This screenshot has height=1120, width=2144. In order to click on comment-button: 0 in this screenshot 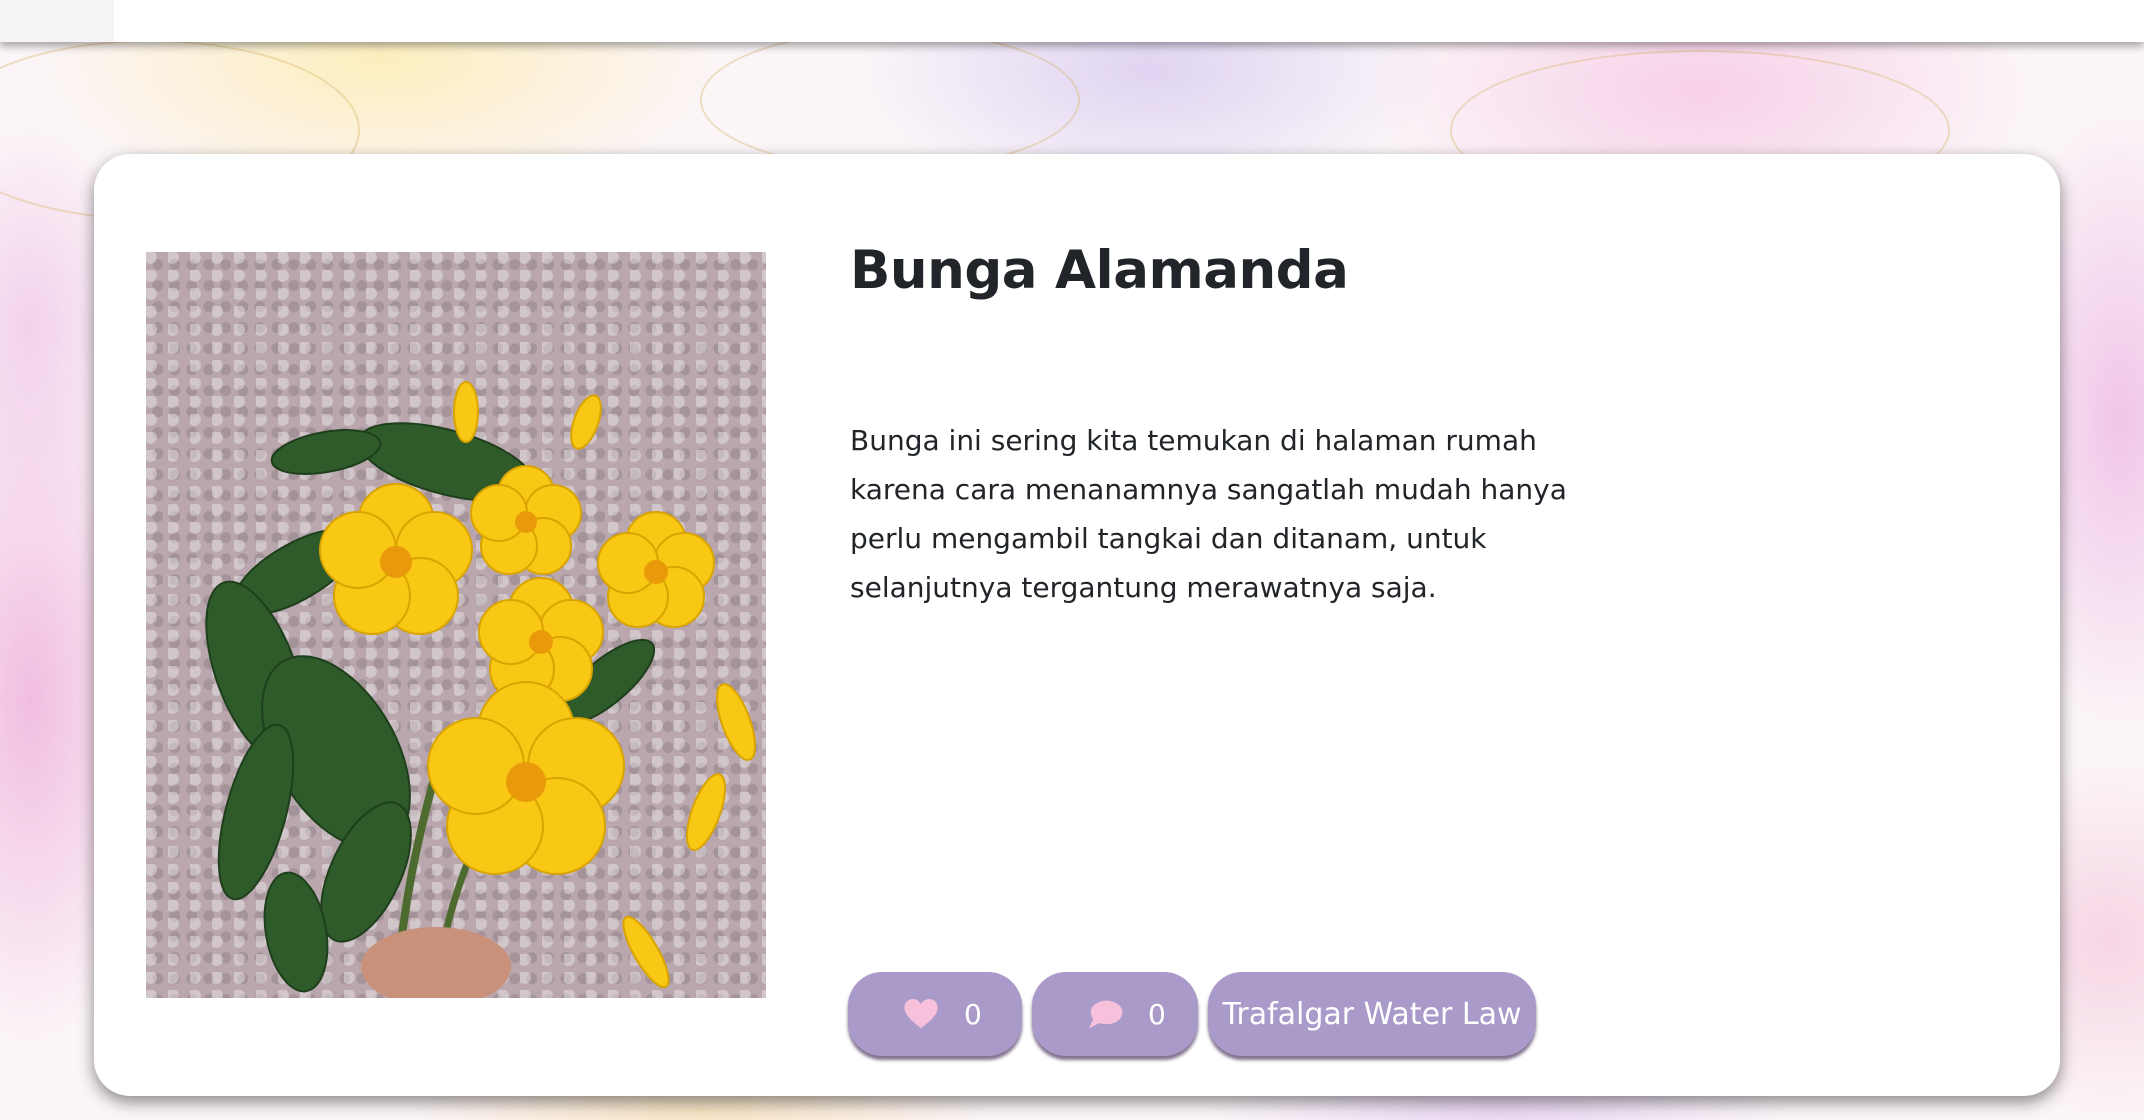, I will do `click(1115, 1014)`.